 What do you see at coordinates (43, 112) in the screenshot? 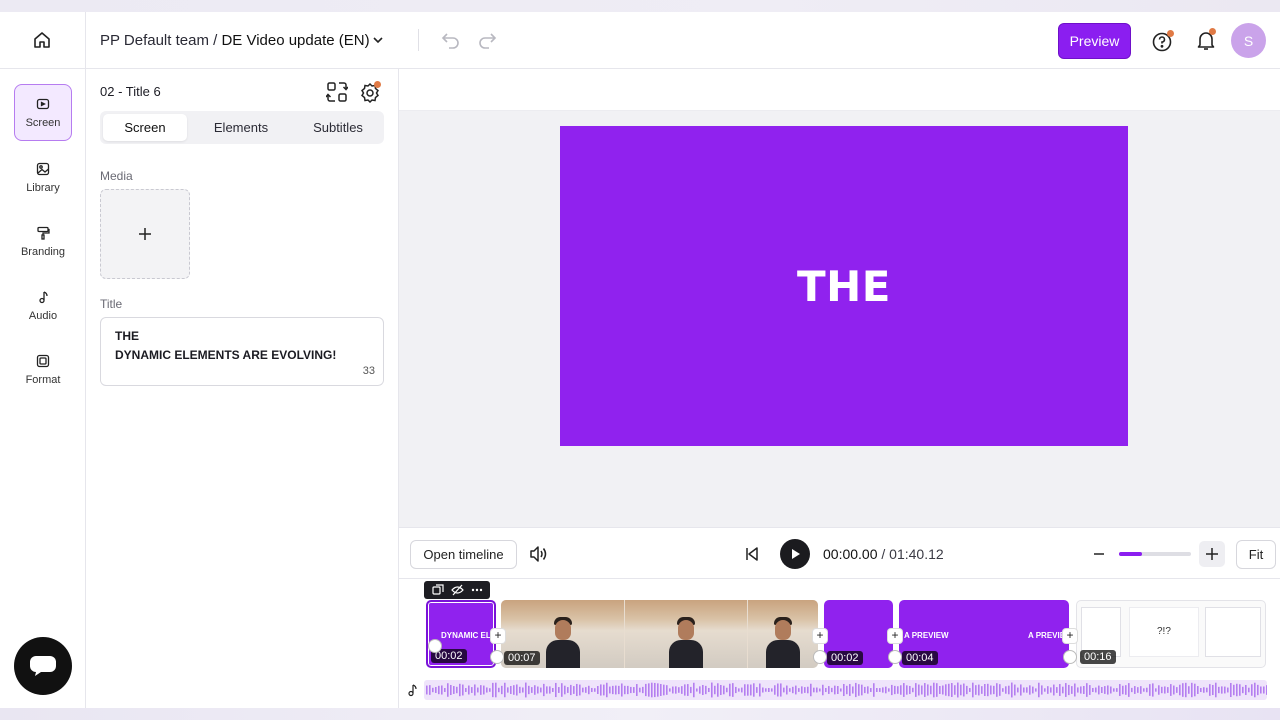
I see `rail-item-screen: Screen` at bounding box center [43, 112].